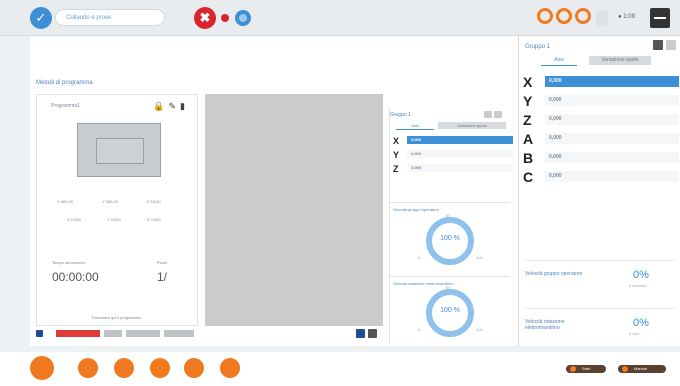  I want to click on start-button: Start, so click(586, 369).